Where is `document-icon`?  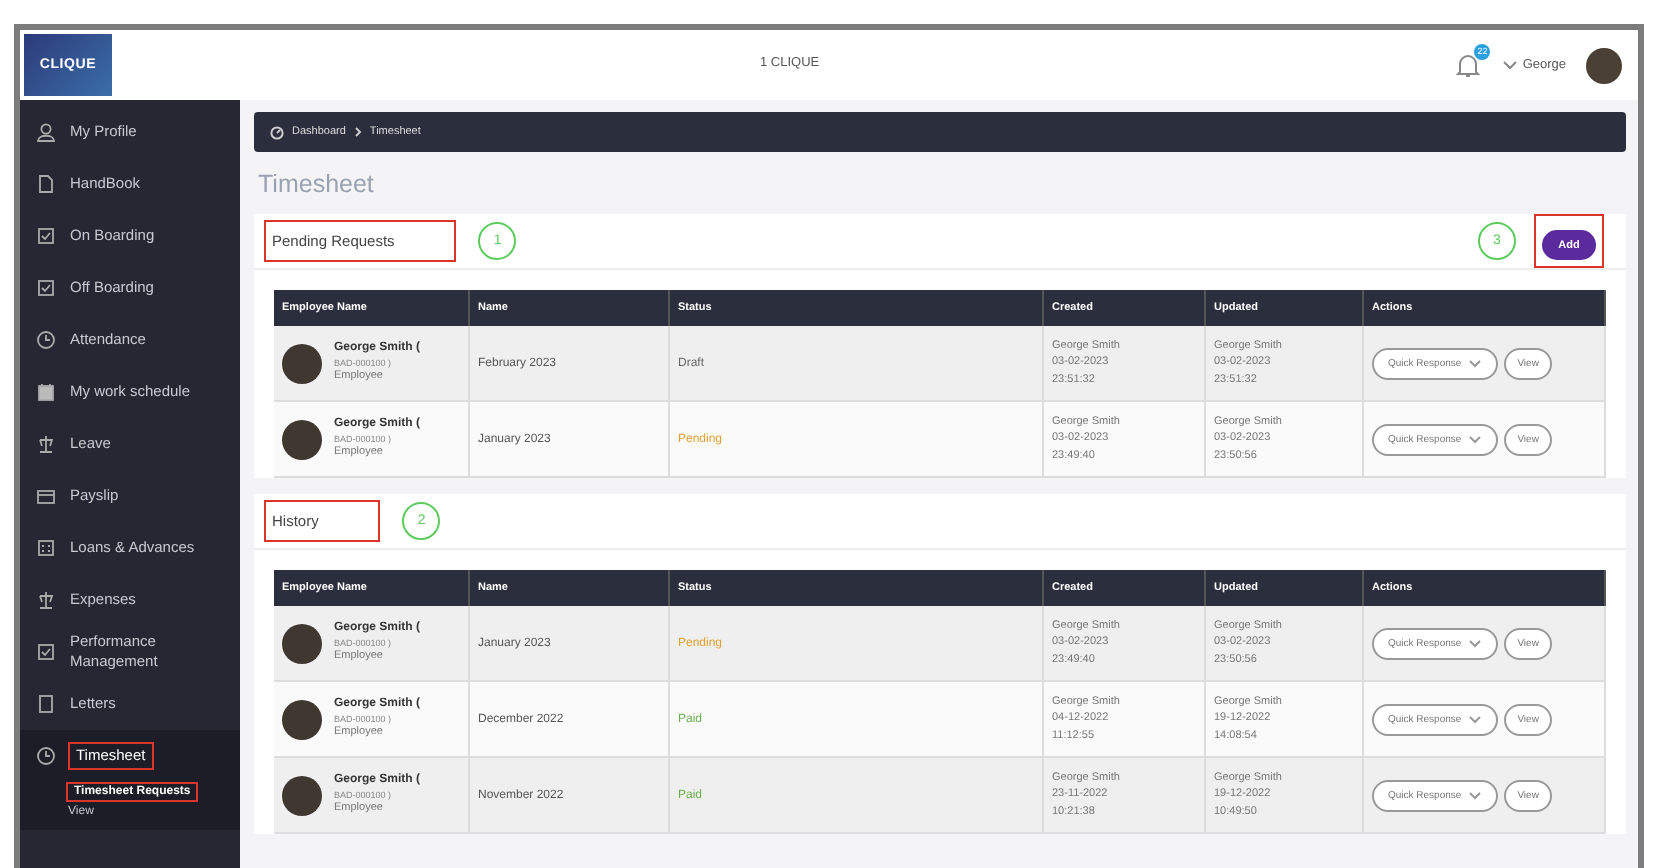 document-icon is located at coordinates (46, 184).